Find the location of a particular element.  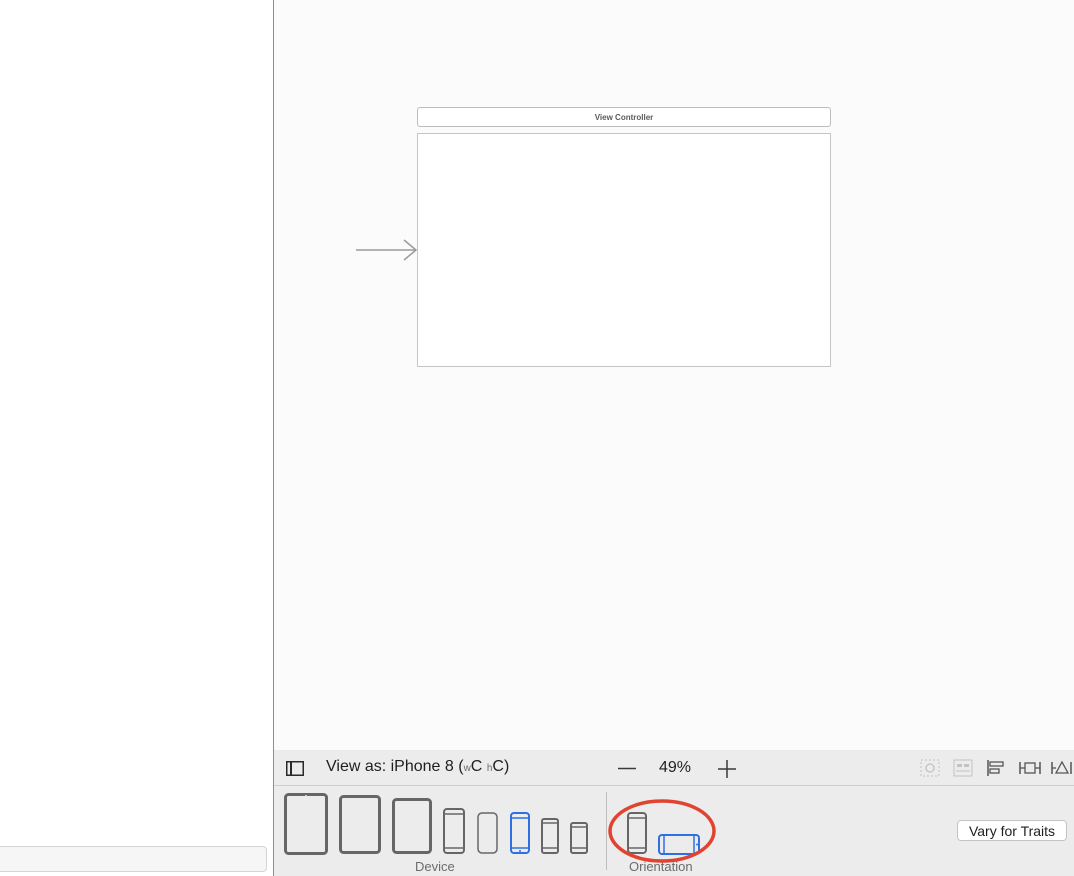

vary-for-traits-button: Vary for Traits is located at coordinates (1012, 830).